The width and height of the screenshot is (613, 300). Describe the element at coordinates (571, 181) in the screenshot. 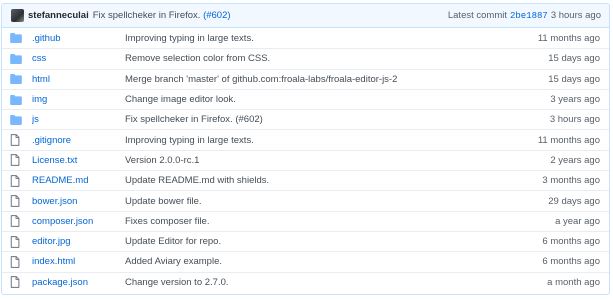

I see `file-age: 3 months ago` at that location.